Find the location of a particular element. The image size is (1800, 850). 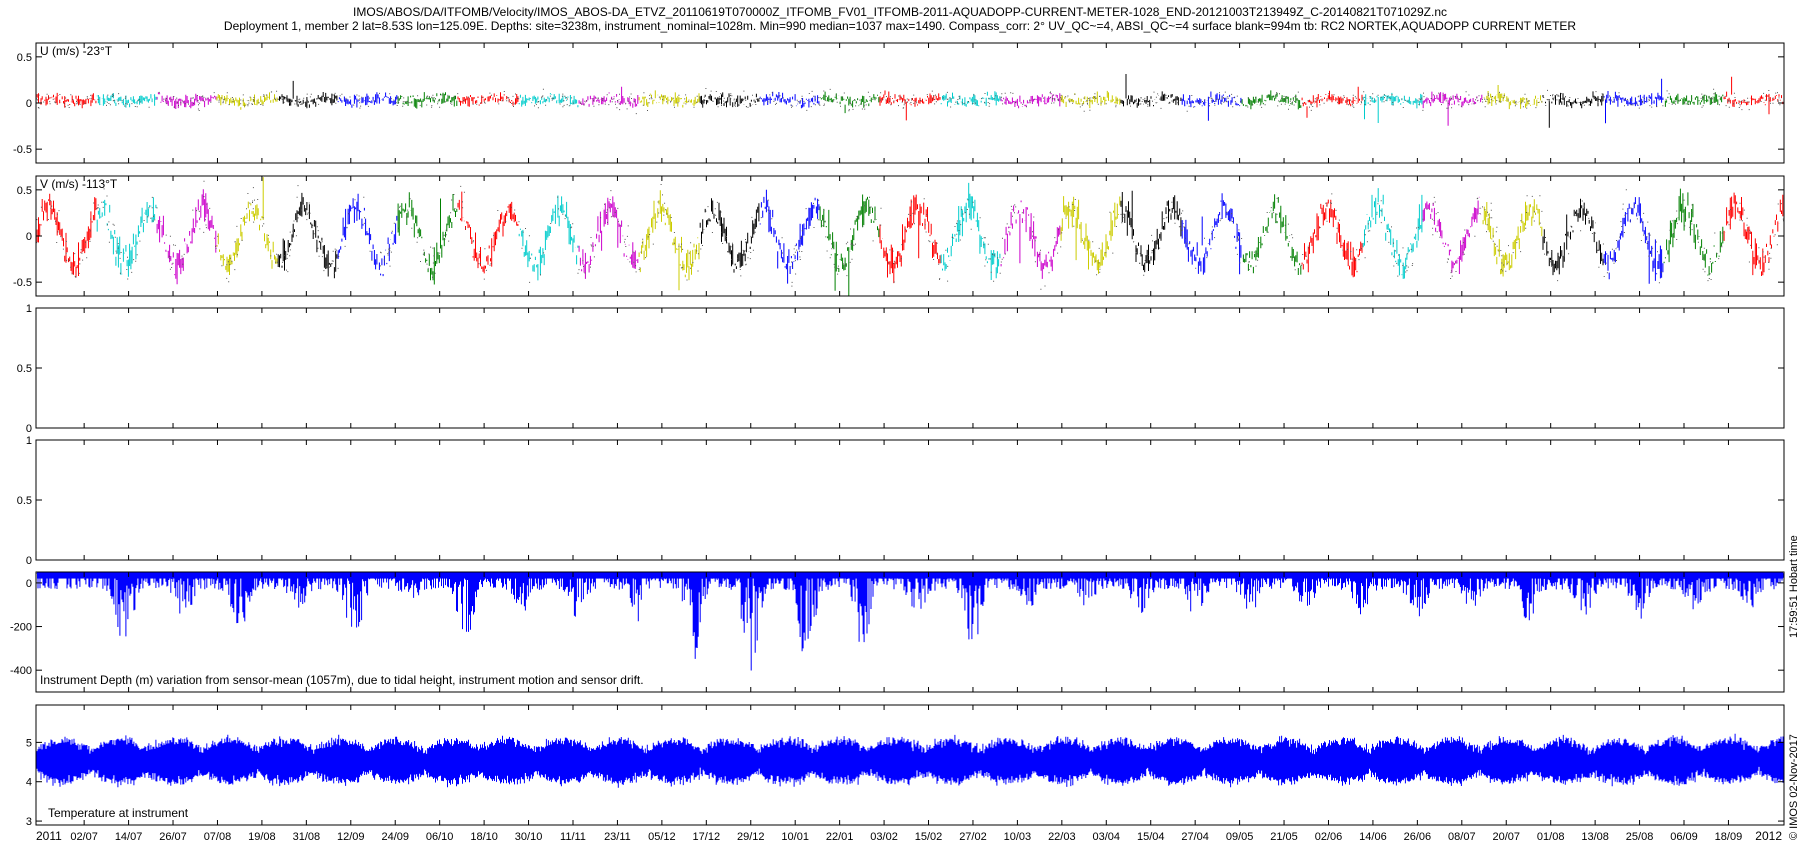

panel-label-v: V (m/s) -113°T is located at coordinates (79, 184).